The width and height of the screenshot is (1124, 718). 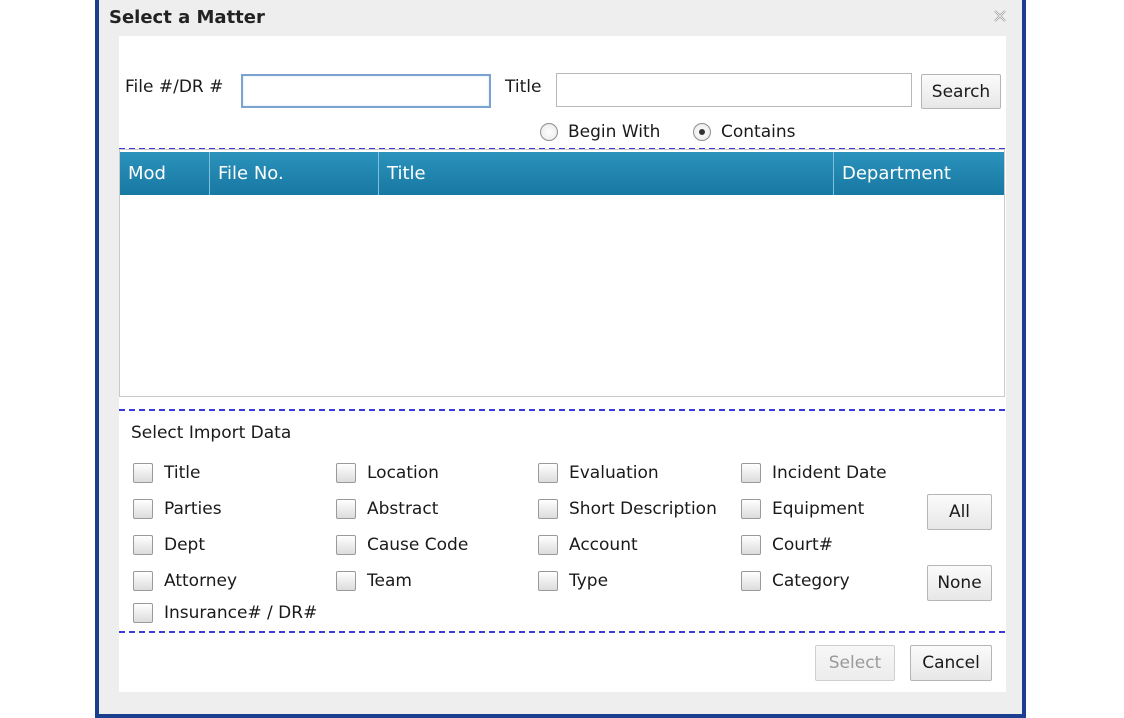 I want to click on checkbox-team: Team, so click(x=374, y=581).